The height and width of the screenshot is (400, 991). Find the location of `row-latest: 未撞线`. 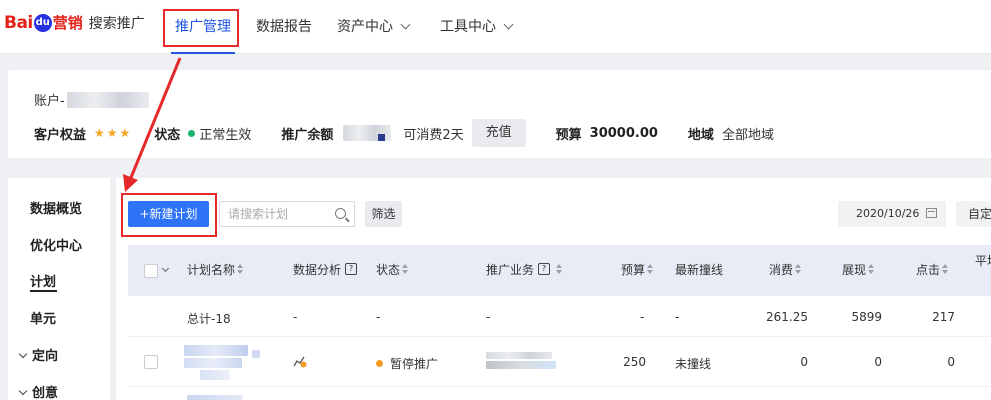

row-latest: 未撞线 is located at coordinates (693, 364).